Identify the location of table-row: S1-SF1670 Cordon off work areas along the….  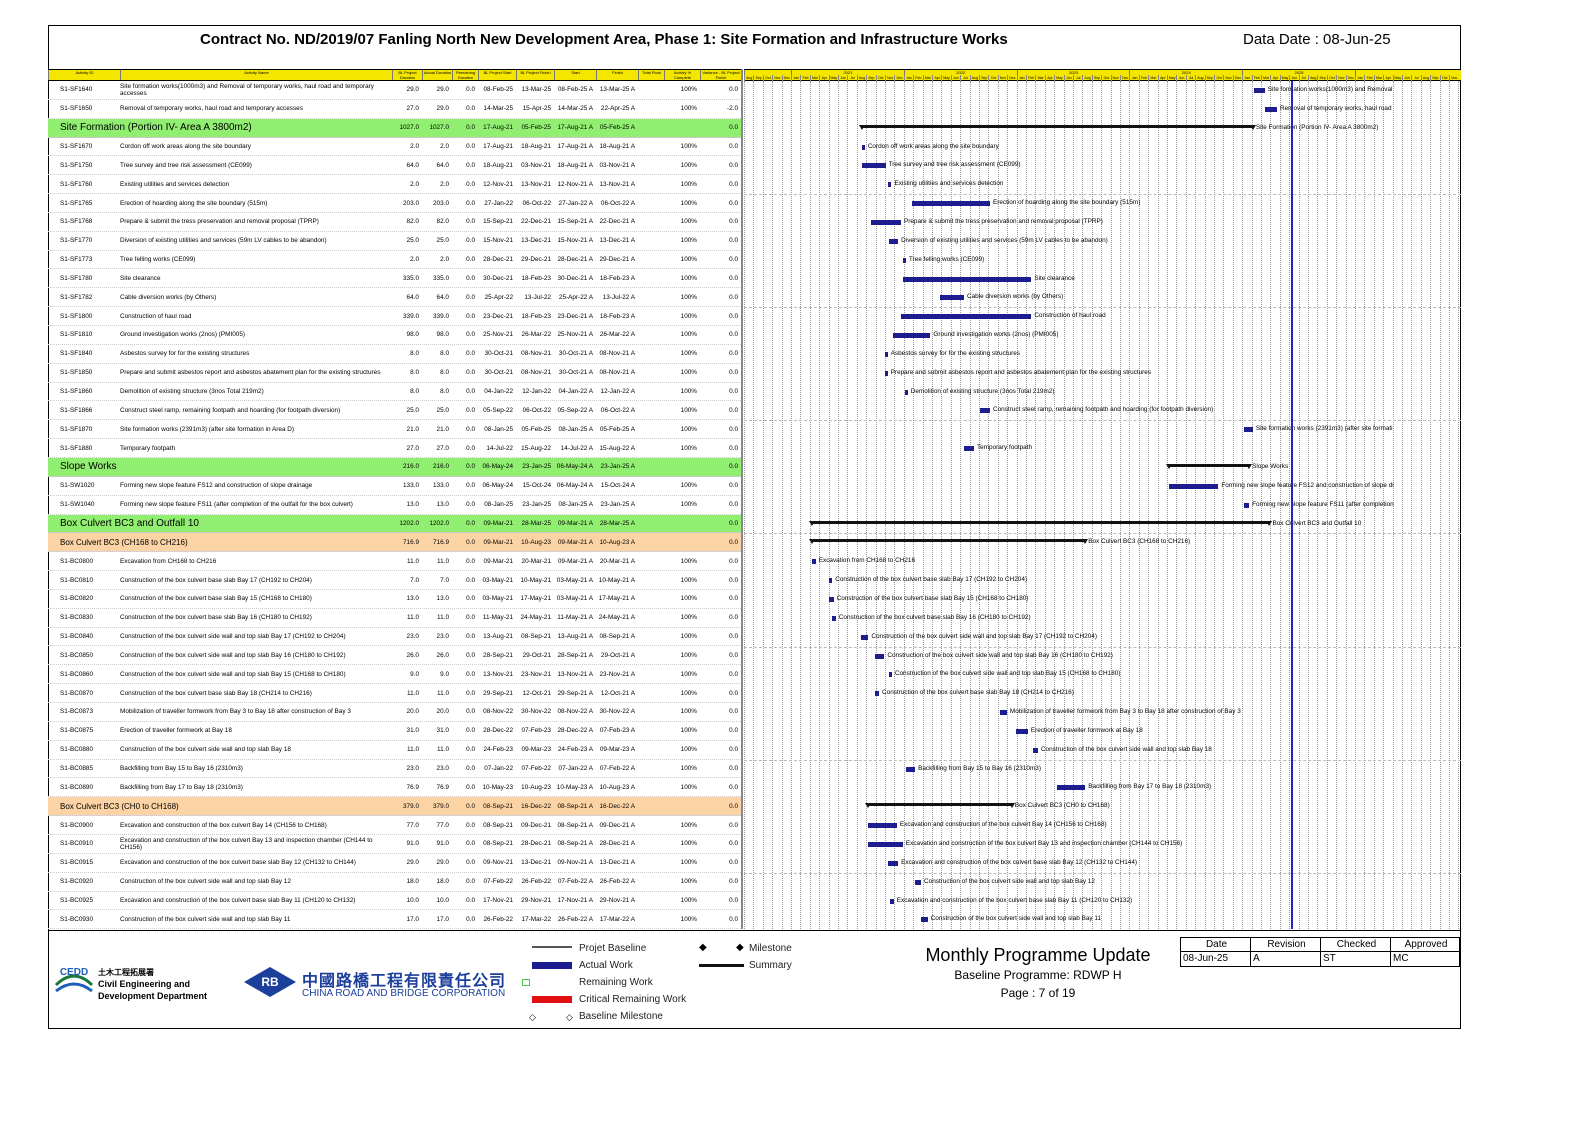
(394, 147).